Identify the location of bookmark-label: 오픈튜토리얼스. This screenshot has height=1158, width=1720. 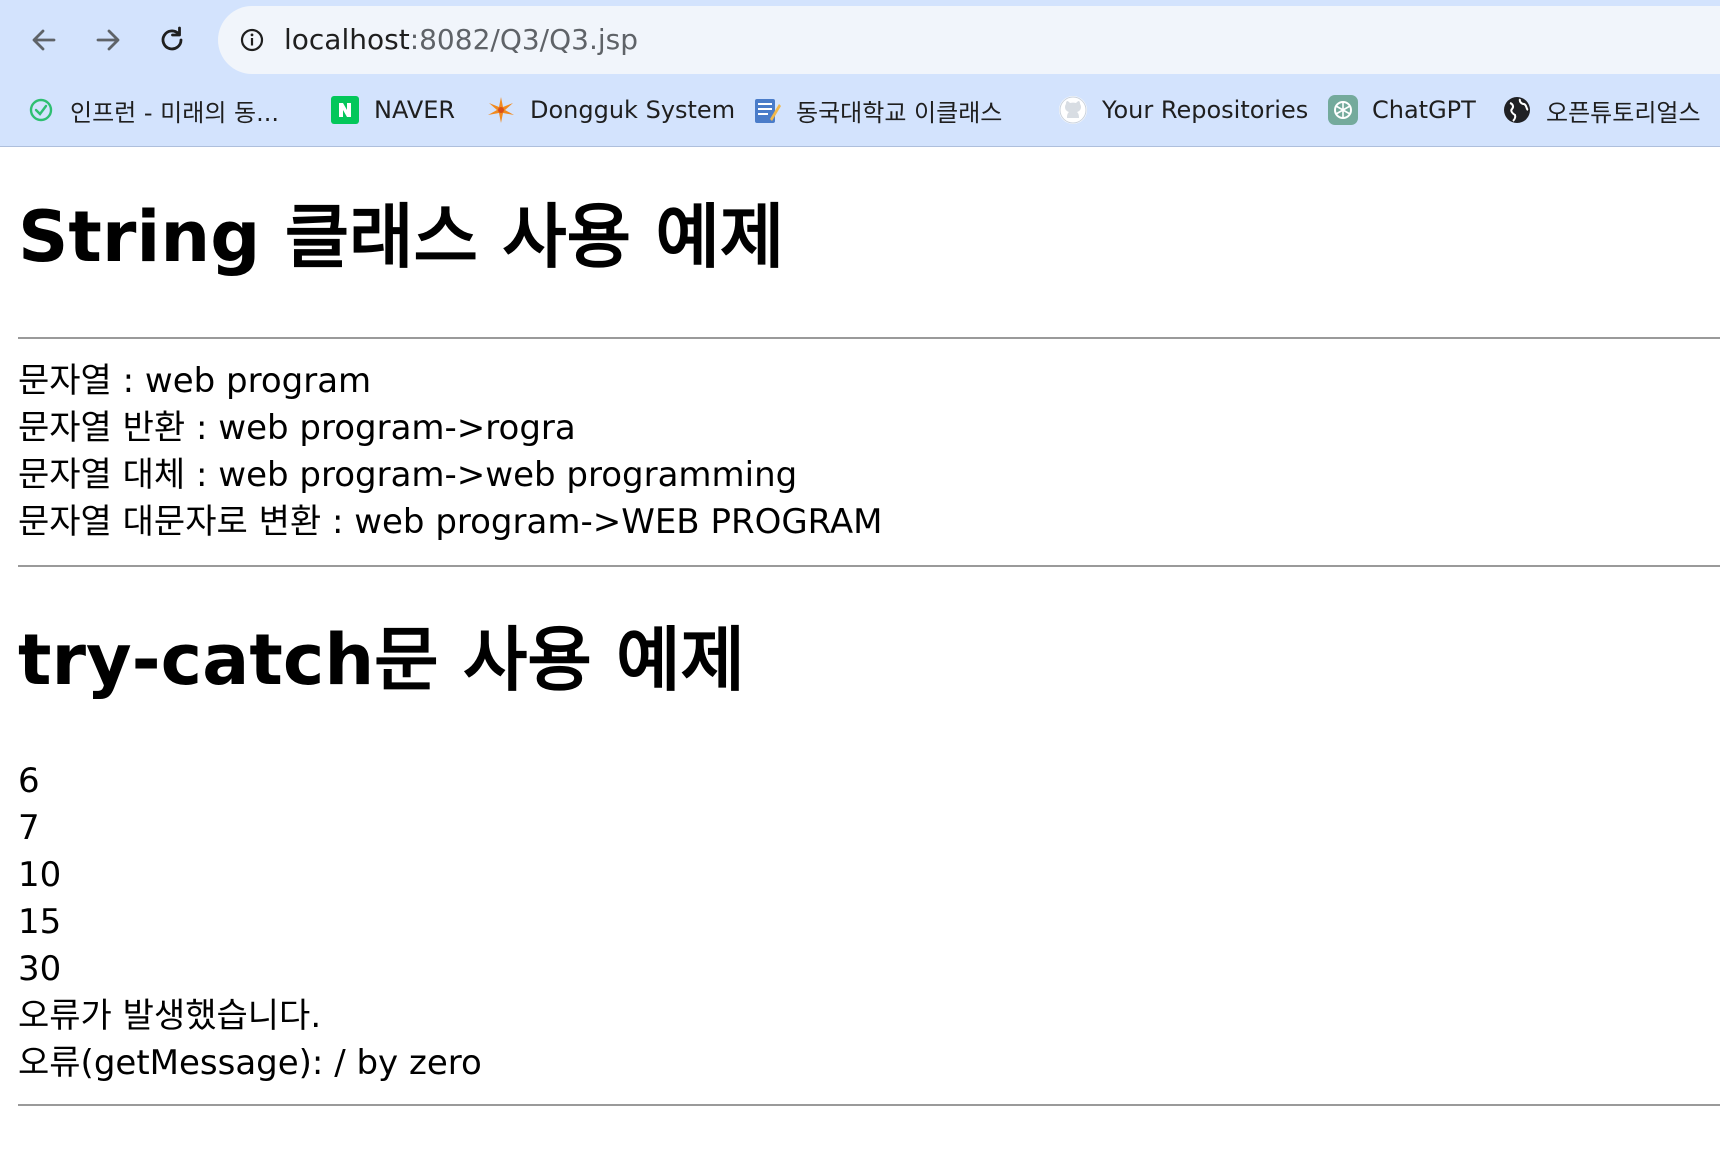
(1623, 112).